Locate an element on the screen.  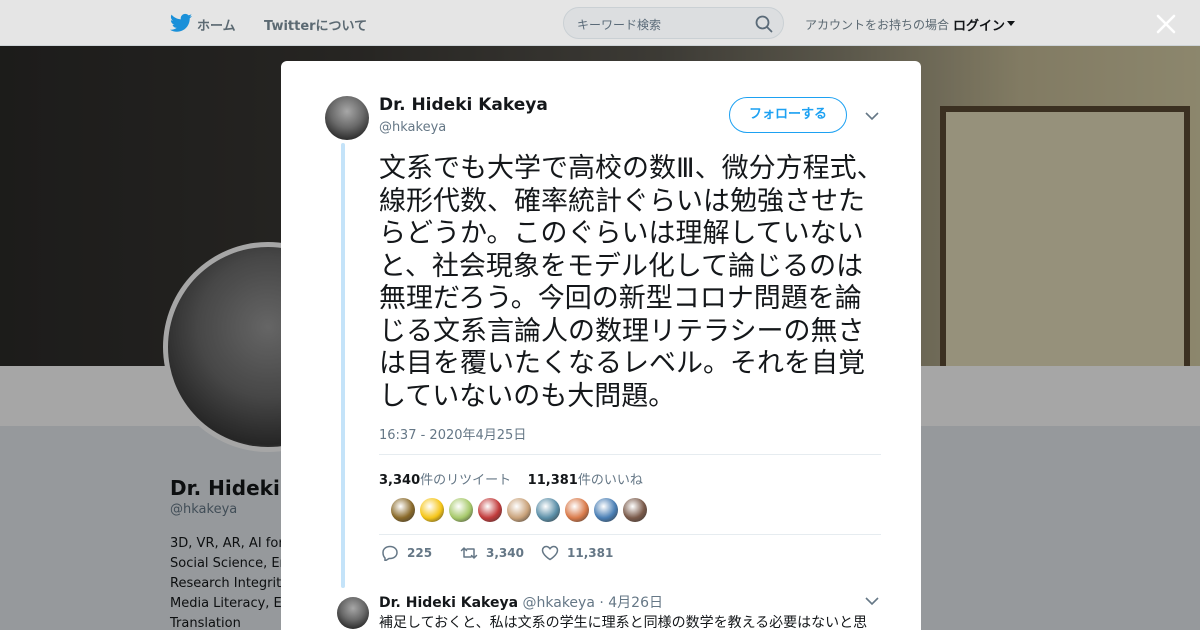
liker-avatars is located at coordinates (630, 510).